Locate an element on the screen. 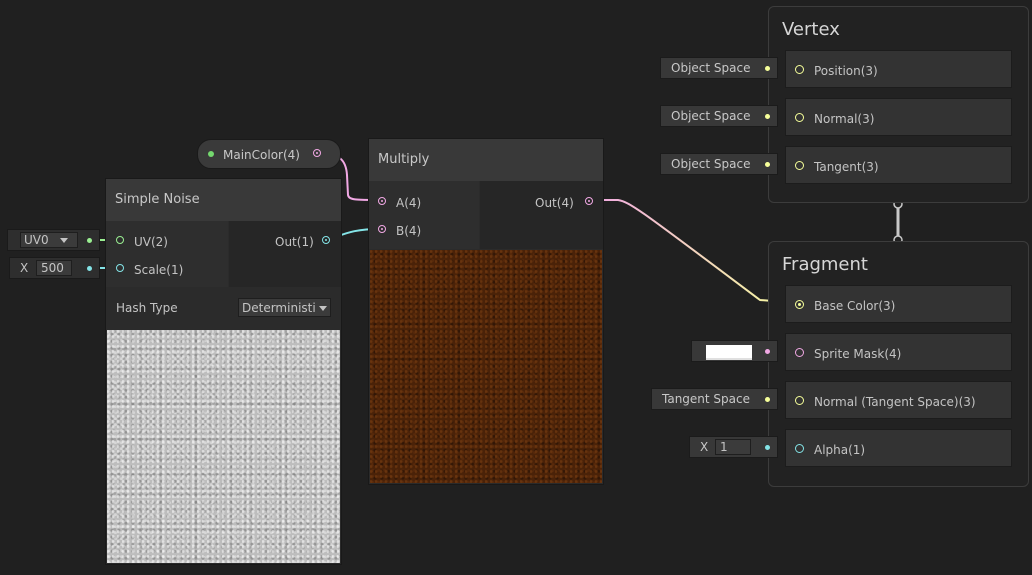  sprite-mask-color-chip is located at coordinates (734, 351).